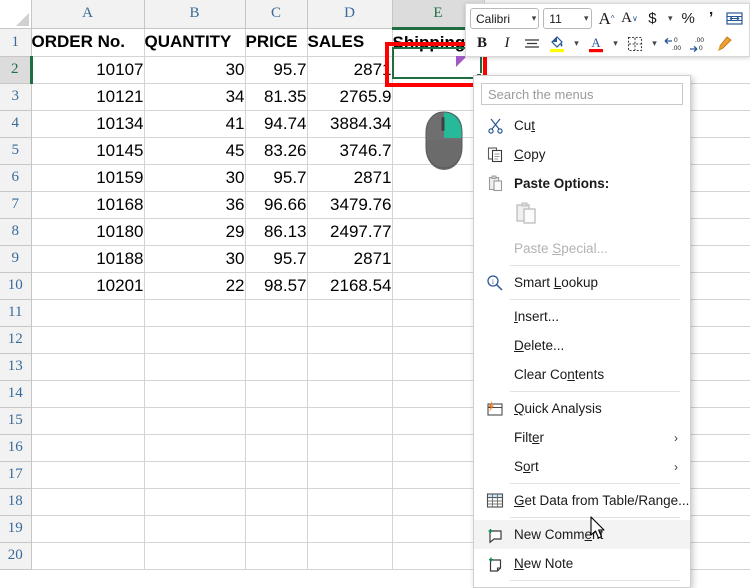  What do you see at coordinates (195, 14) in the screenshot?
I see `column-header-b: B` at bounding box center [195, 14].